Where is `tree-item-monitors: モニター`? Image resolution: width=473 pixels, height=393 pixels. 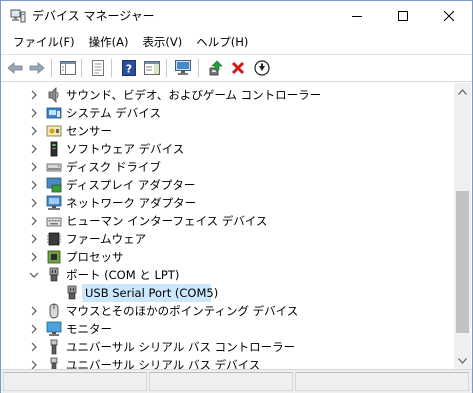 tree-item-monitors: モニター is located at coordinates (228, 329).